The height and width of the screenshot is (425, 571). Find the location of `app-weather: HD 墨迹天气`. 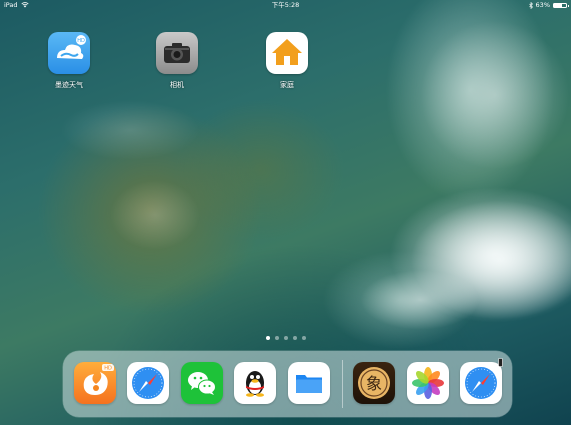

app-weather: HD 墨迹天气 is located at coordinates (69, 61).